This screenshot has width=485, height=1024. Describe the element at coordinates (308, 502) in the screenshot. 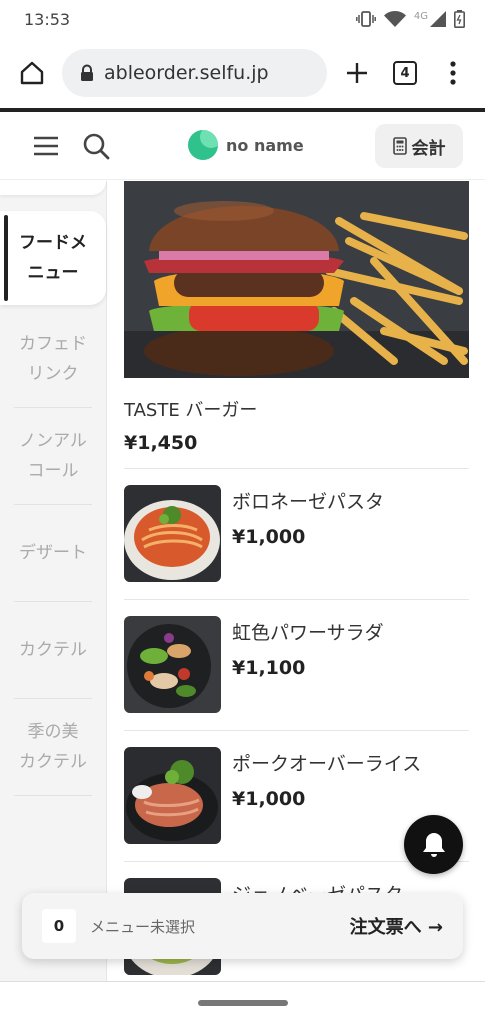

I see `item-name: ボロネーゼパスタ` at that location.